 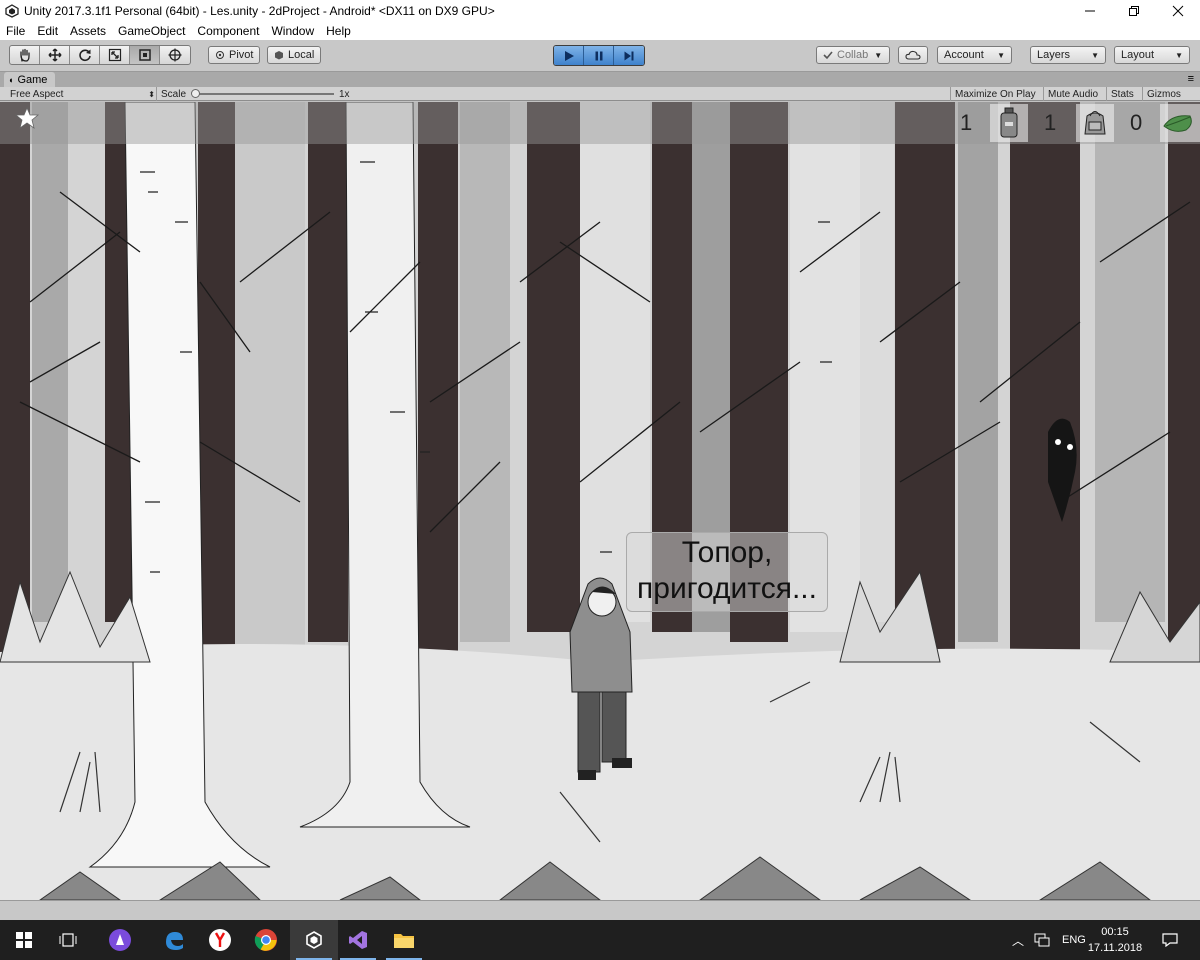 What do you see at coordinates (241, 55) in the screenshot?
I see `pivot-label: Pivot` at bounding box center [241, 55].